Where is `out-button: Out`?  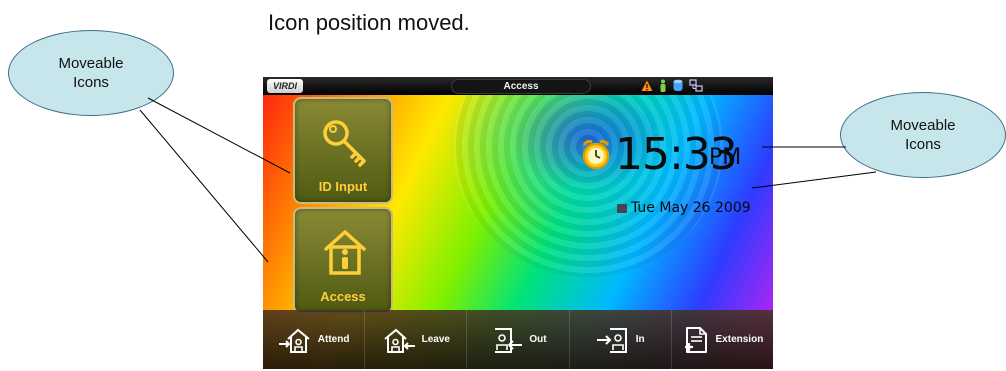 out-button: Out is located at coordinates (518, 339).